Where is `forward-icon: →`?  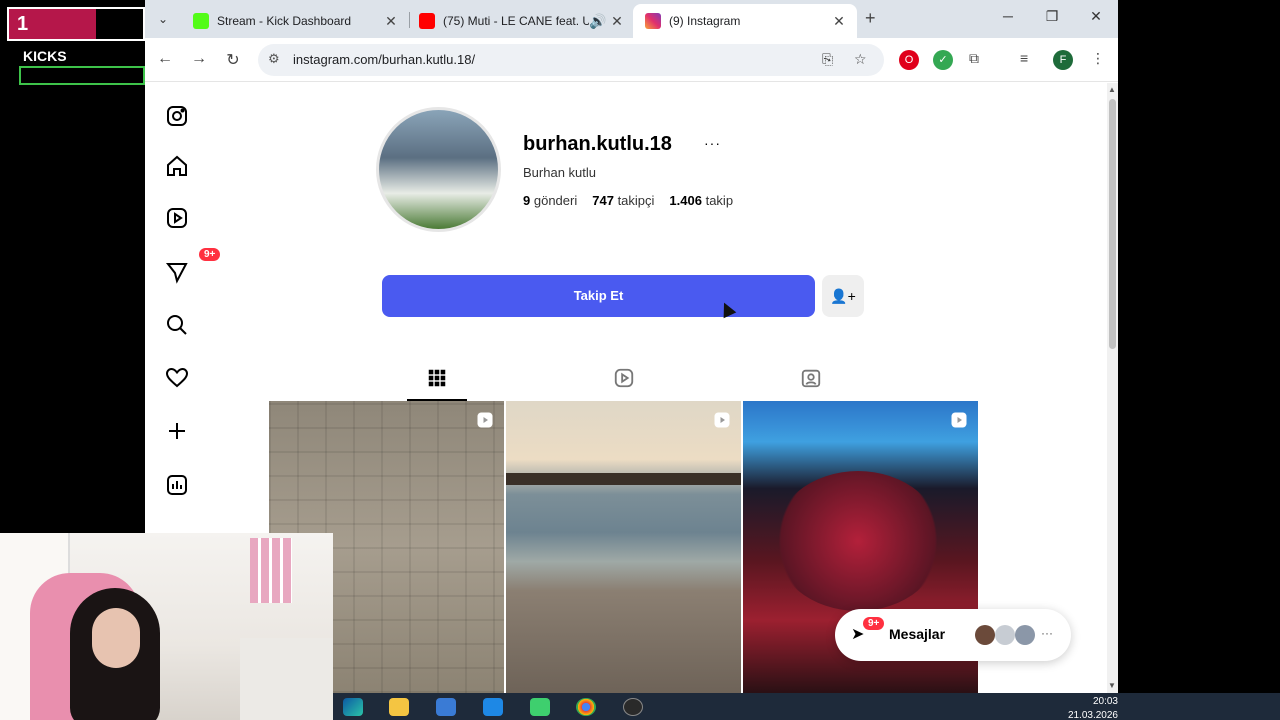 forward-icon: → is located at coordinates (199, 59).